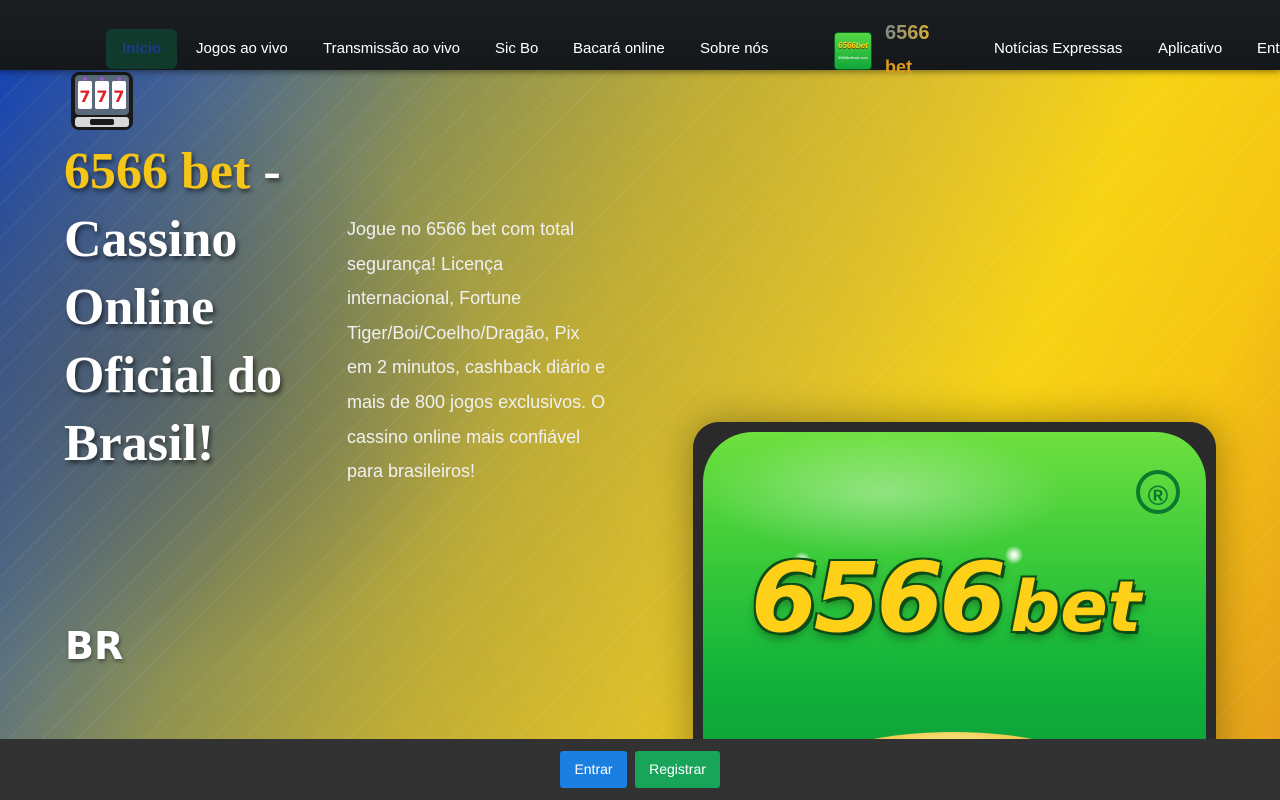 The height and width of the screenshot is (800, 1280). Describe the element at coordinates (853, 51) in the screenshot. I see `6566bet-logo-icon: 6566bet 6566bethub.com` at that location.